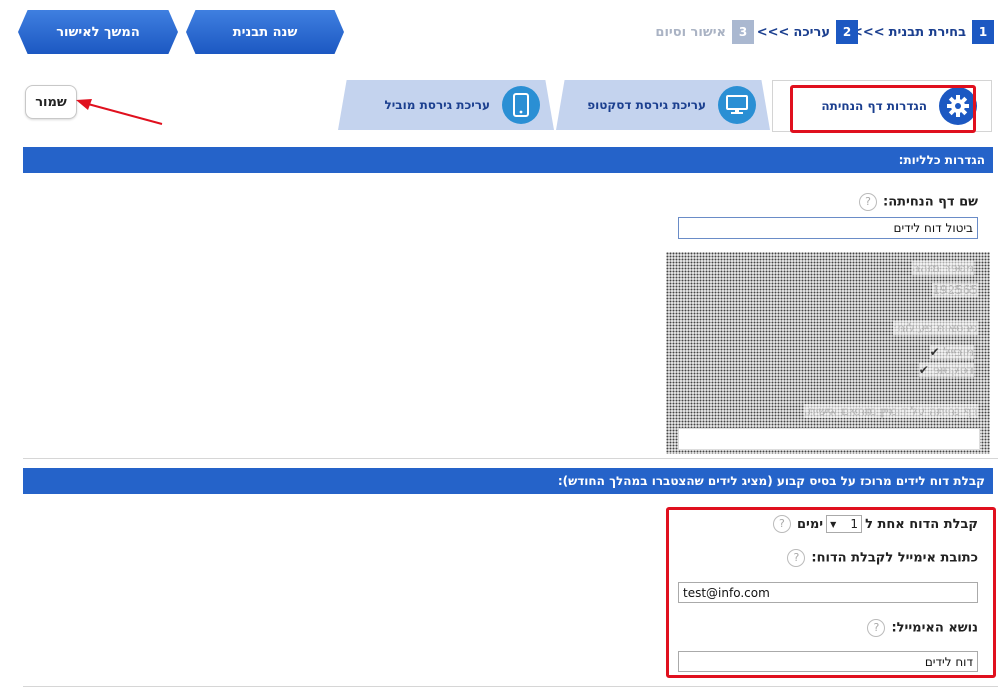  I want to click on report-email-input, so click(828, 592).